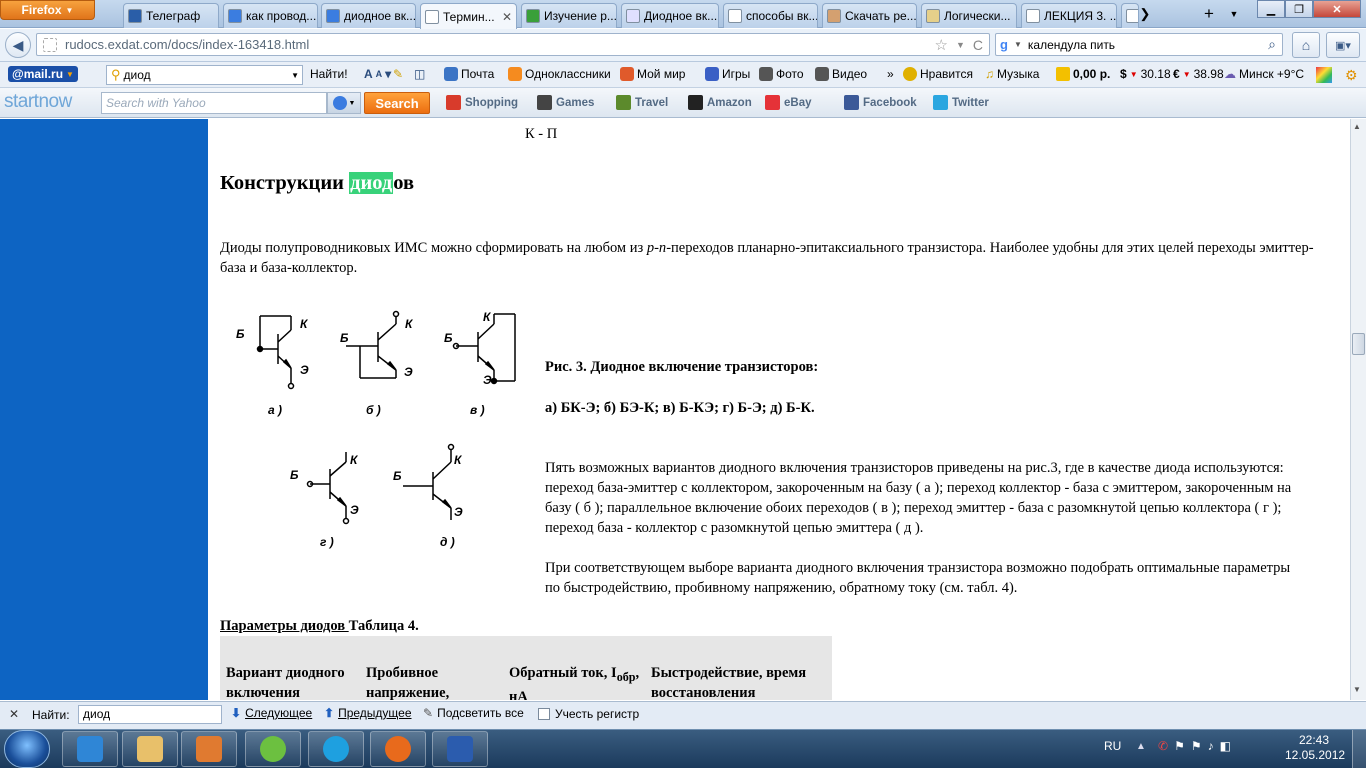  I want to click on startnow-link-label: Shopping, so click(492, 102).